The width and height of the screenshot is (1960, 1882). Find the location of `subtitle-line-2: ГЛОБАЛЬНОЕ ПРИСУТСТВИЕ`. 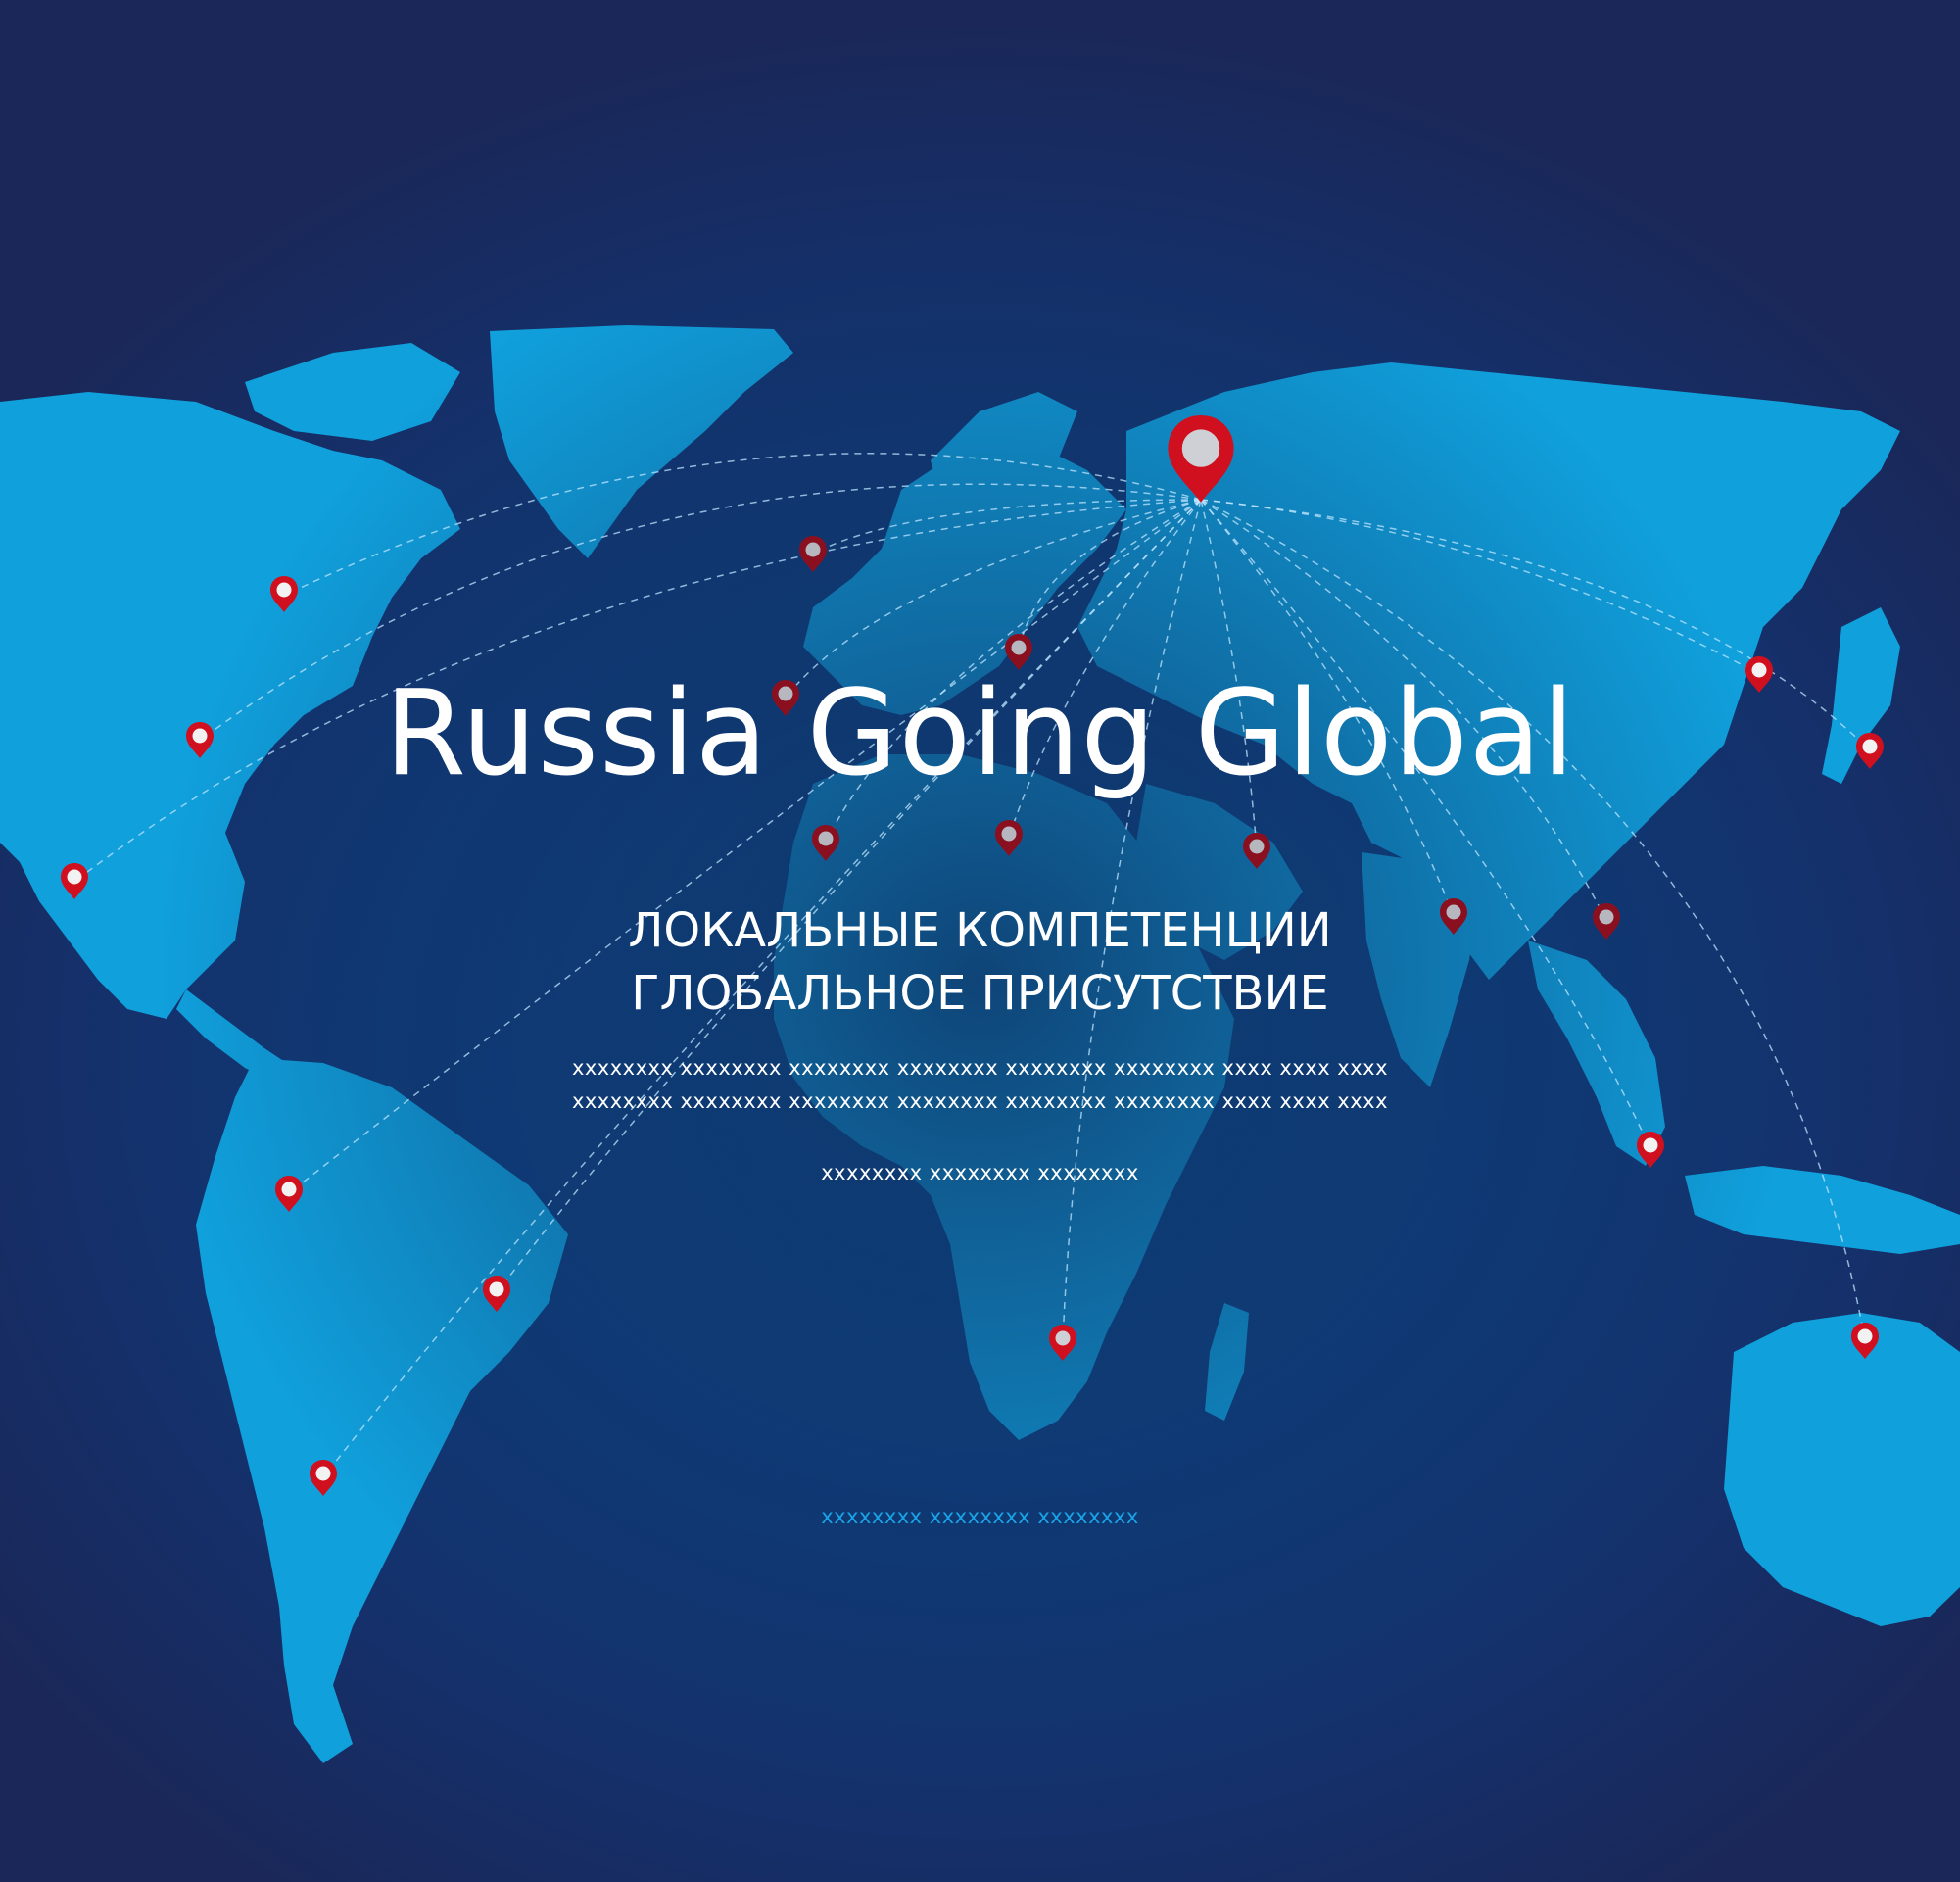

subtitle-line-2: ГЛОБАЛЬНОЕ ПРИСУТСТВИЕ is located at coordinates (980, 993).